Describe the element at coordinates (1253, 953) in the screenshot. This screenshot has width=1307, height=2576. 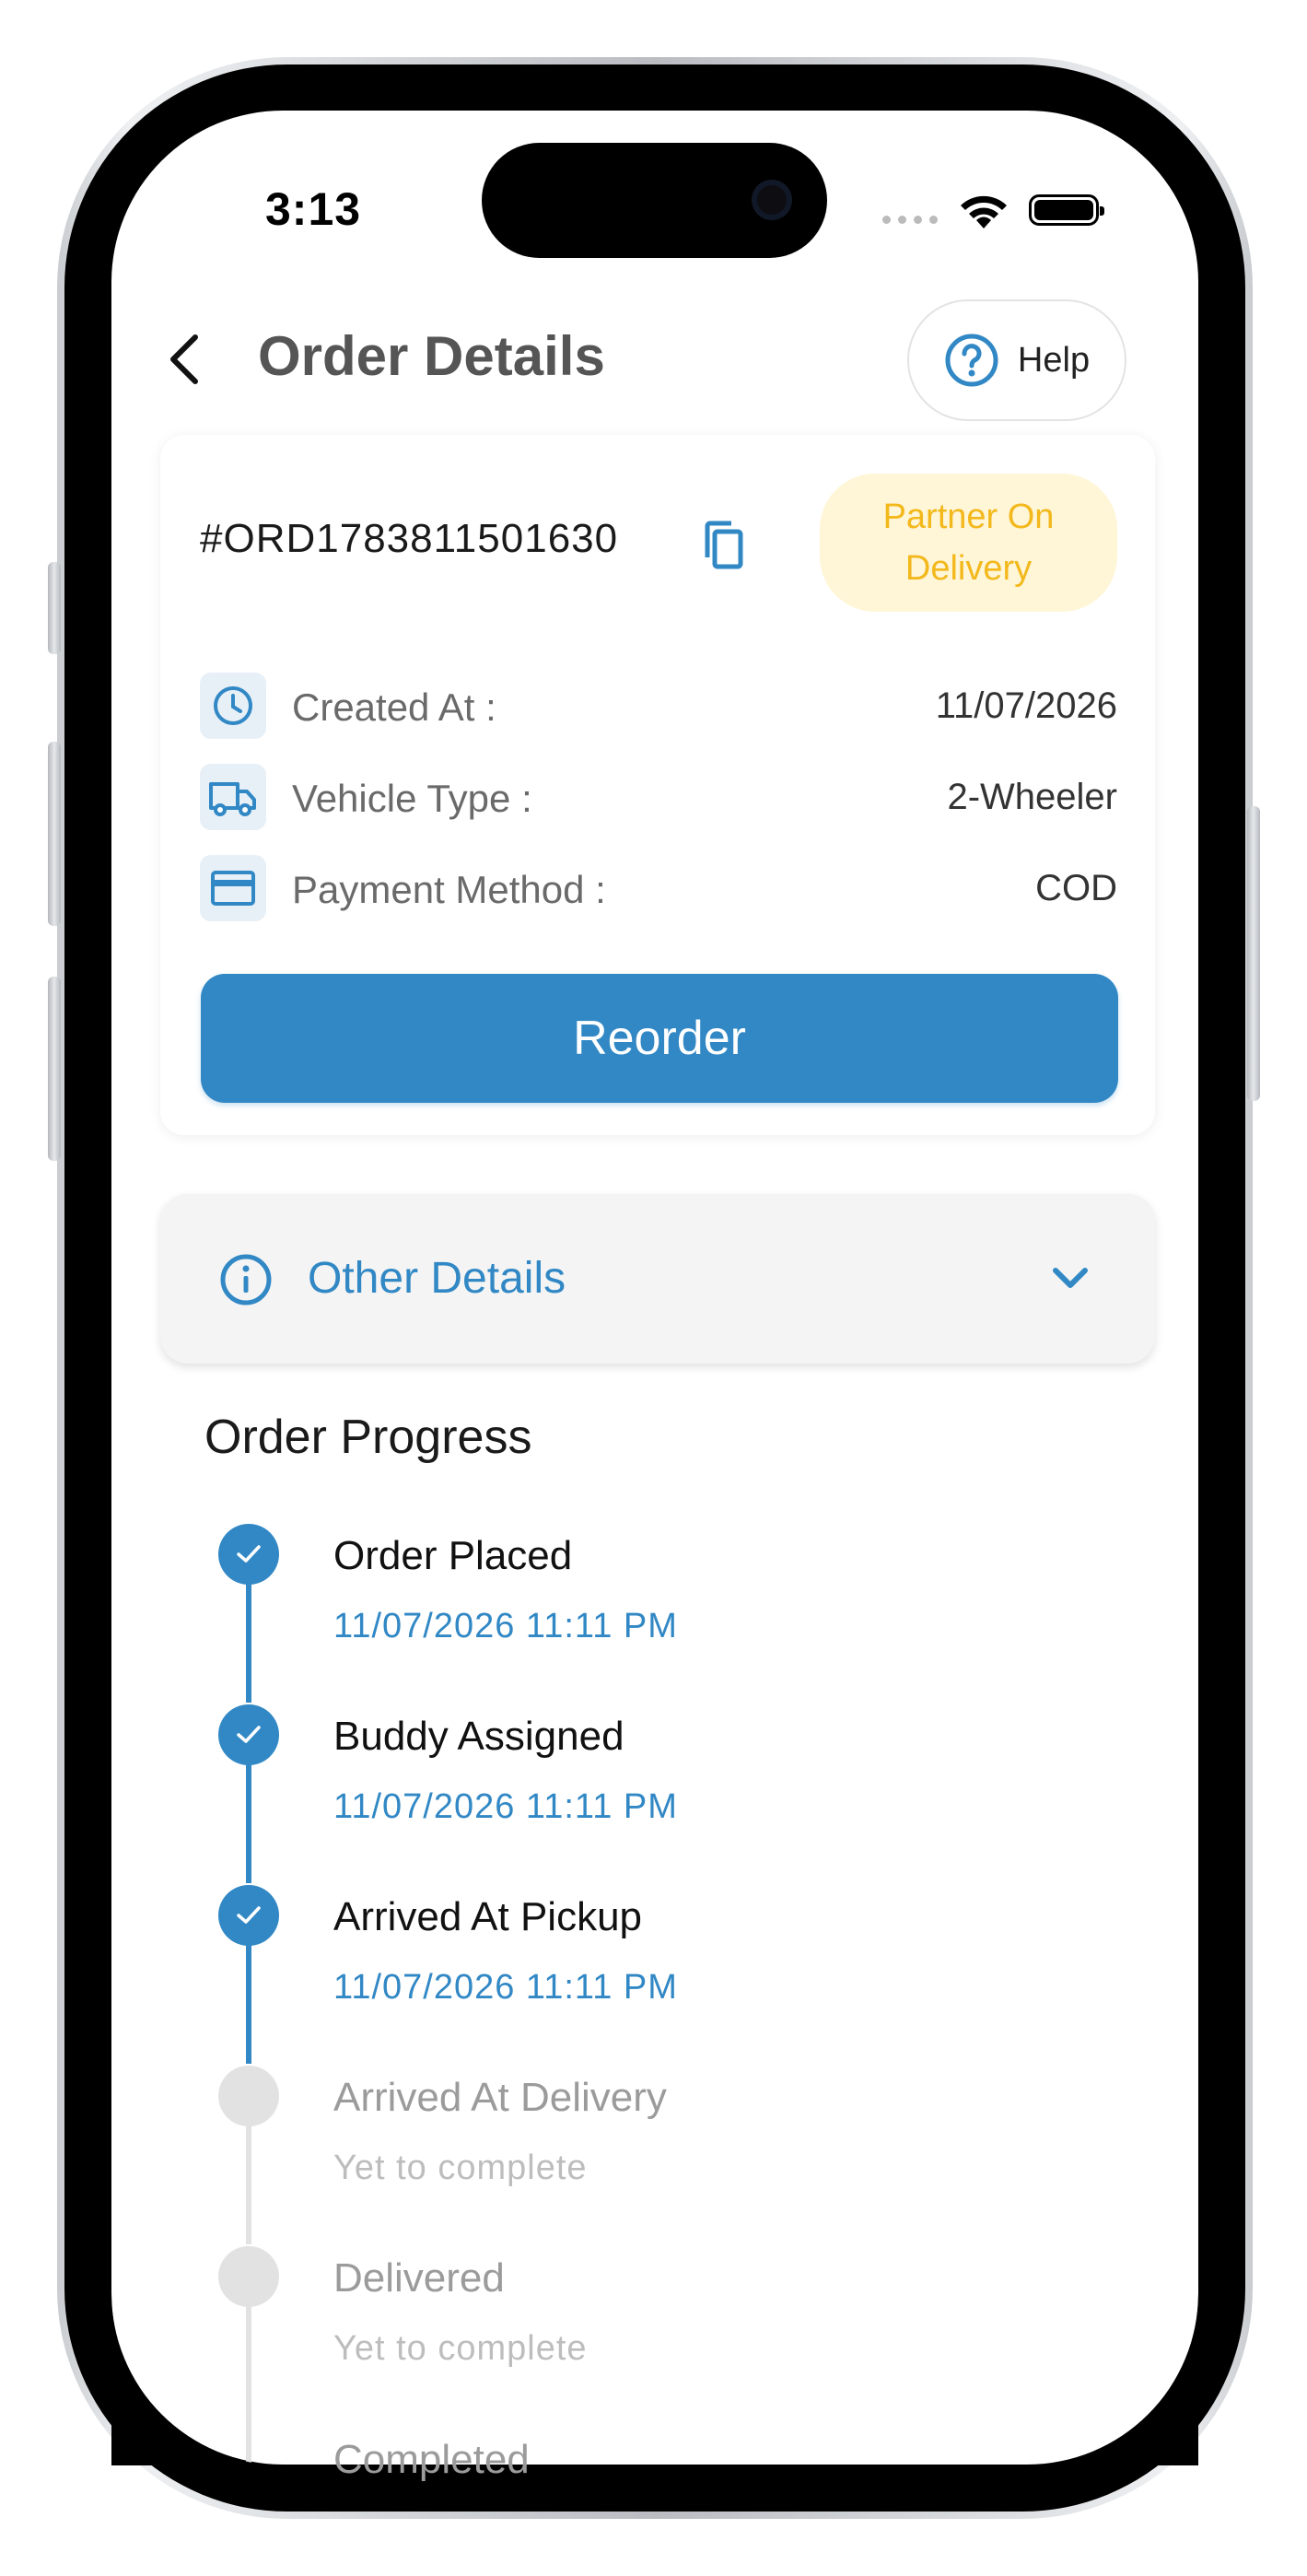
I see `power-button` at that location.